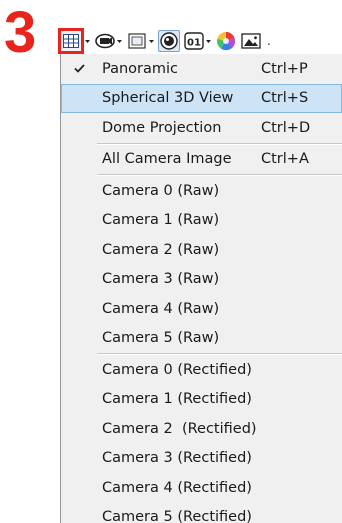 Image resolution: width=342 pixels, height=523 pixels. What do you see at coordinates (179, 428) in the screenshot?
I see `menu-item-label: Camera 2 (Rectified)` at bounding box center [179, 428].